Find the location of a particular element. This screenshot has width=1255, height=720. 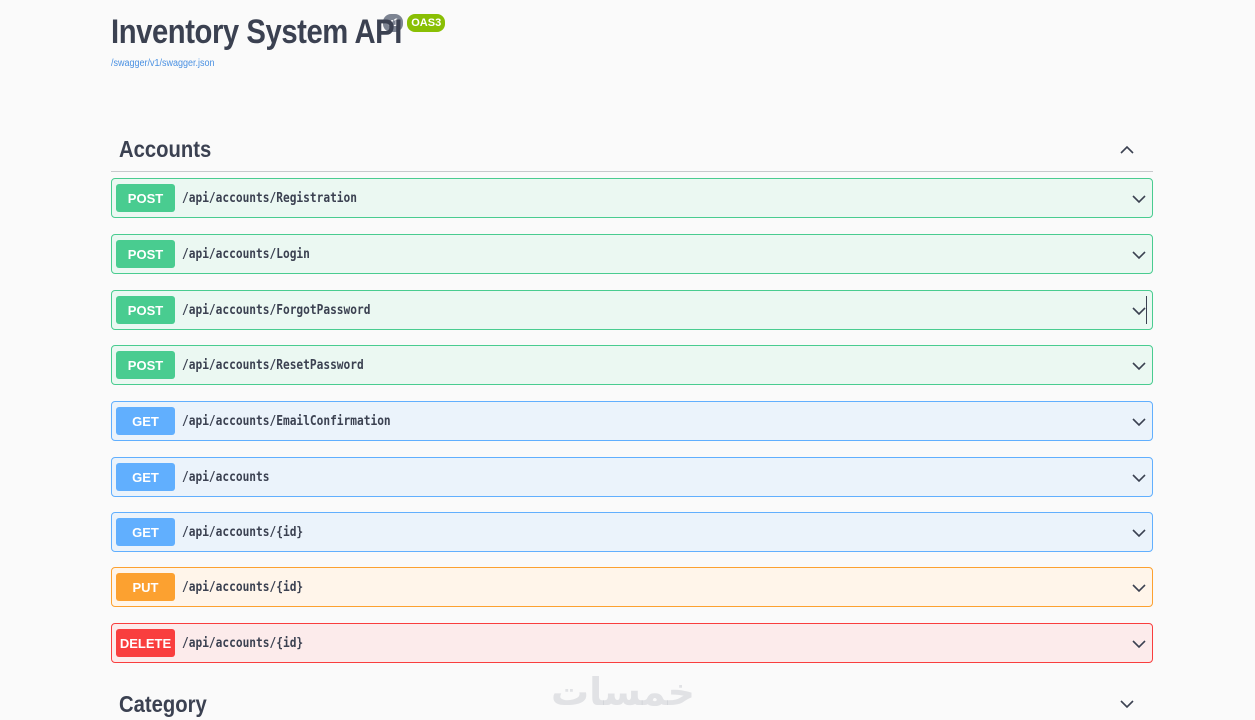

chevron-up-icon is located at coordinates (1127, 150).